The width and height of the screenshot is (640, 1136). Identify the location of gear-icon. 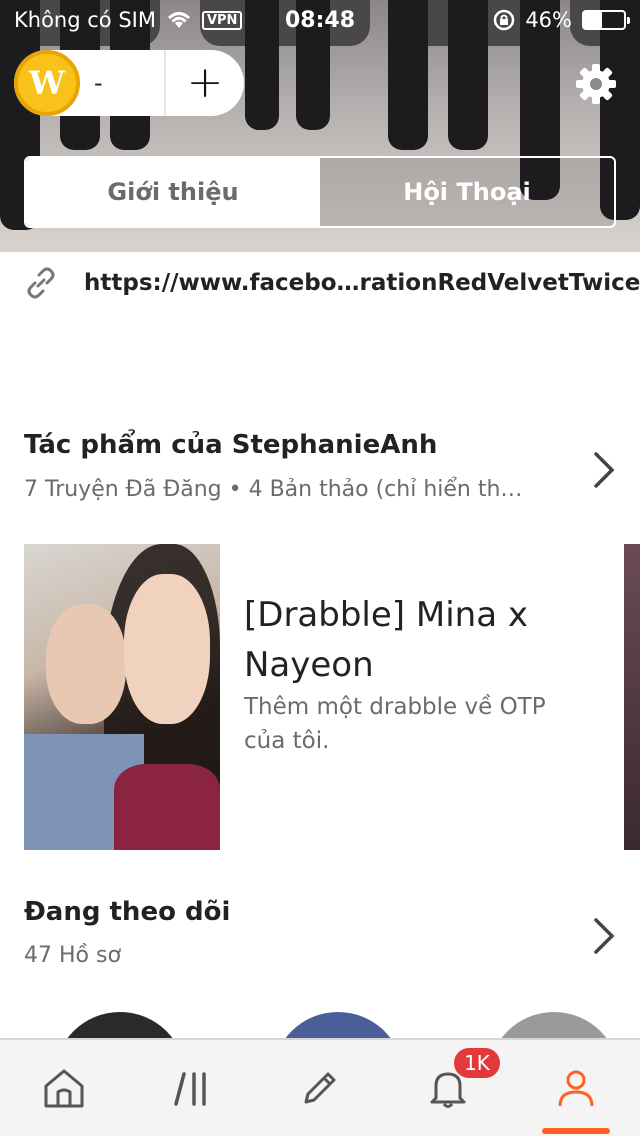
(596, 84).